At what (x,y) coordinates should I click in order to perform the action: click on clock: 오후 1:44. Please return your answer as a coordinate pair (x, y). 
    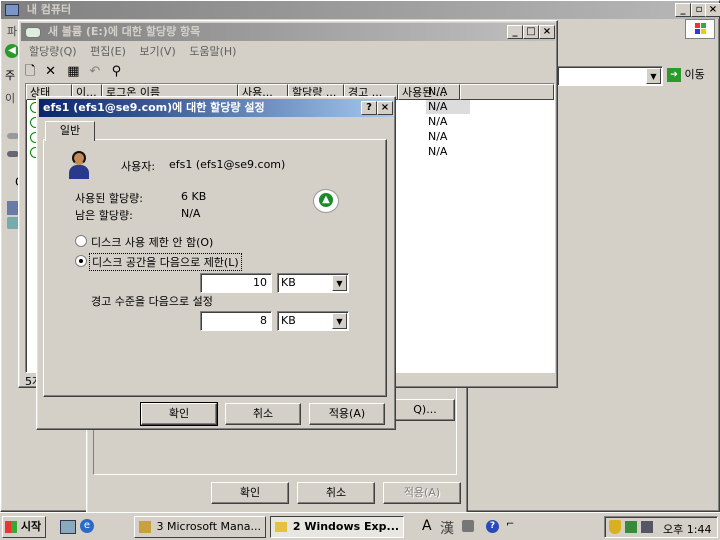
    Looking at the image, I should click on (687, 529).